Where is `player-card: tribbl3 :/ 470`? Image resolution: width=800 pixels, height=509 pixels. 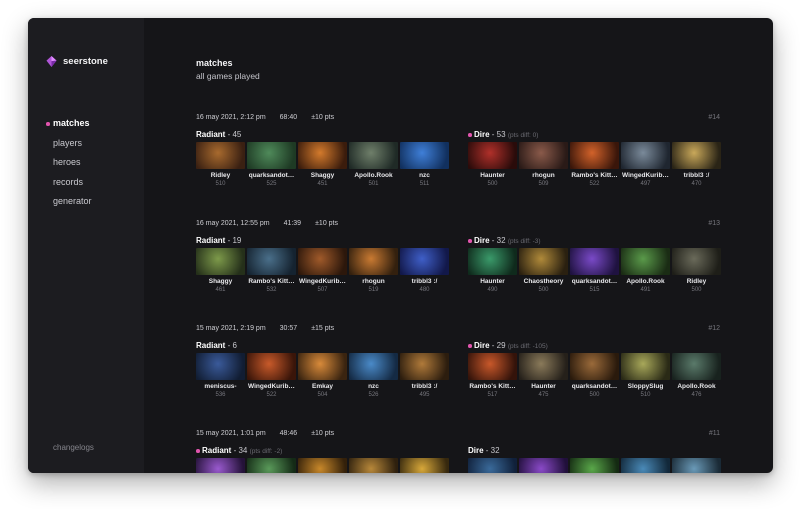 player-card: tribbl3 :/ 470 is located at coordinates (696, 164).